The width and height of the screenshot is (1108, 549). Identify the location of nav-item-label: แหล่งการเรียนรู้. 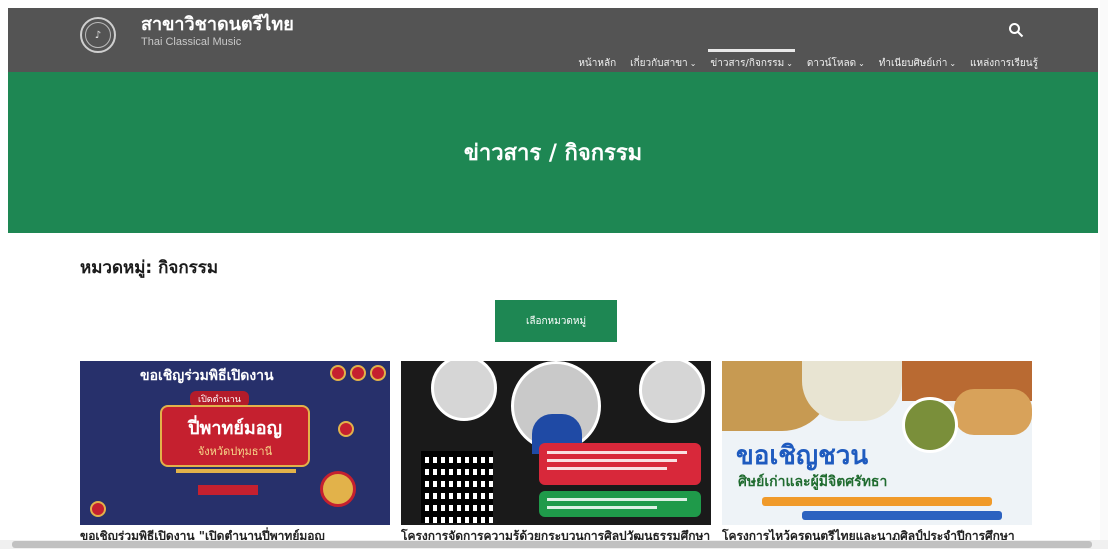
(1004, 63).